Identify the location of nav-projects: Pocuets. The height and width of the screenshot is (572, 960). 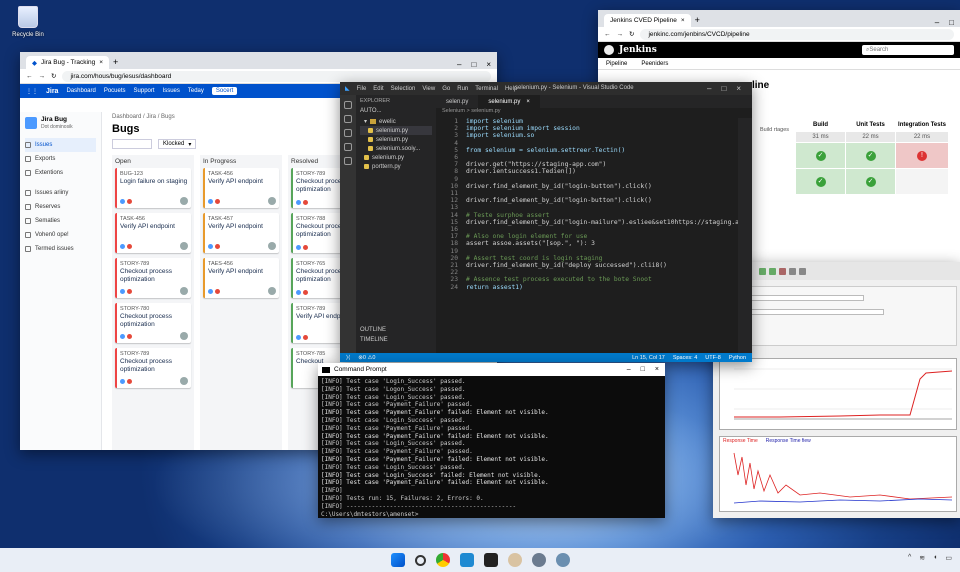
(115, 91).